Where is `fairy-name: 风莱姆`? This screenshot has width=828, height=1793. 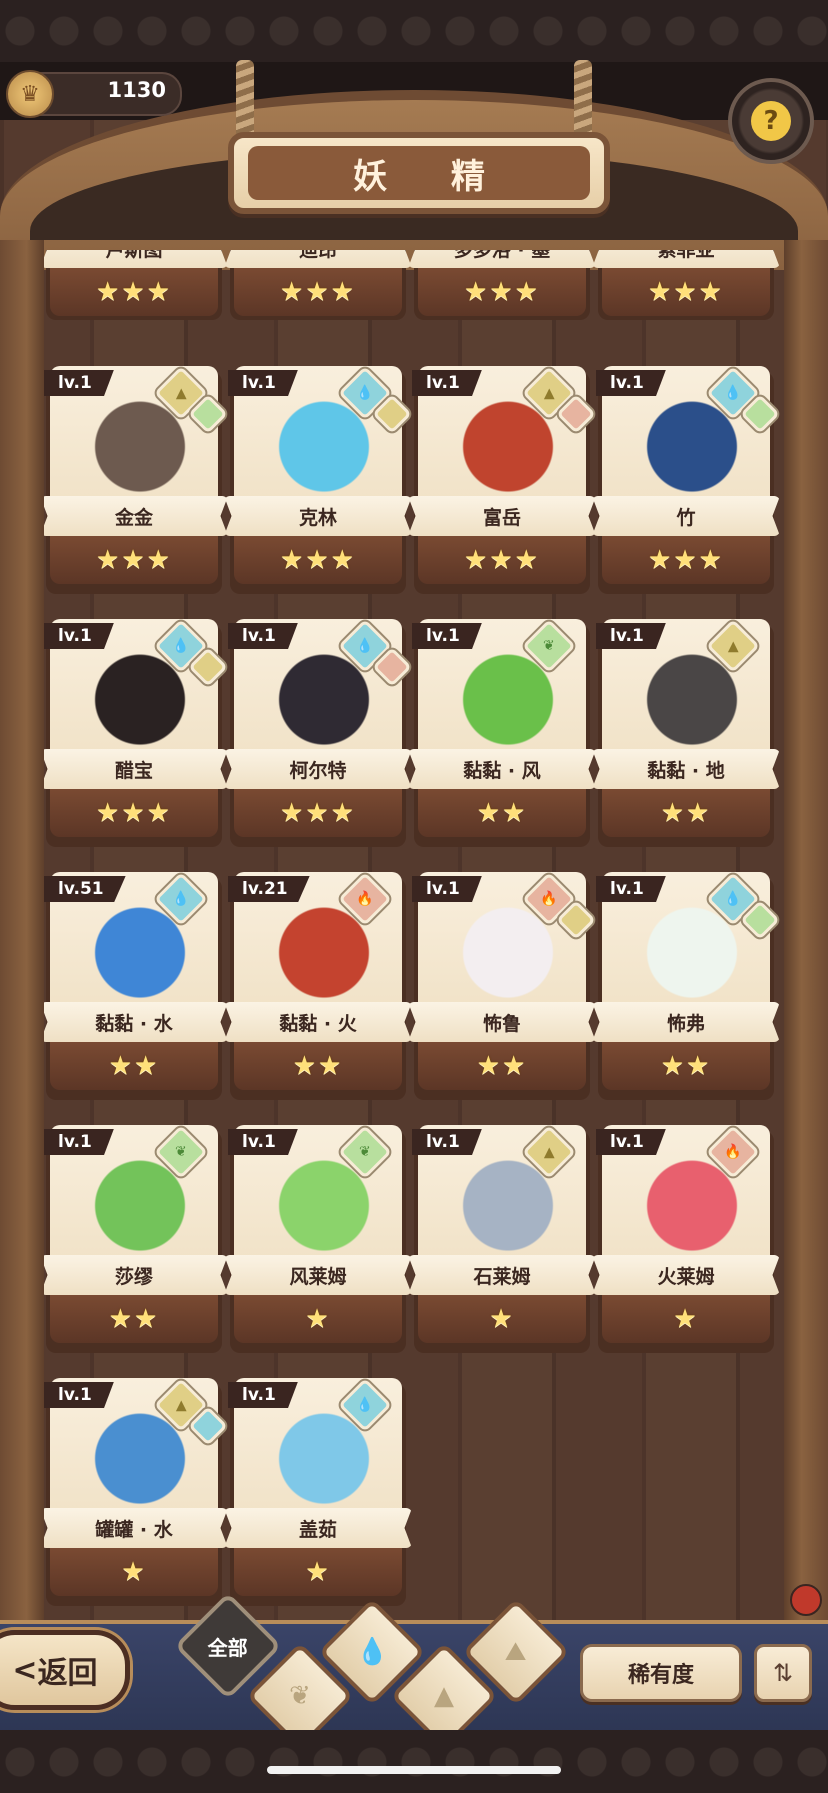 fairy-name: 风莱姆 is located at coordinates (318, 1276).